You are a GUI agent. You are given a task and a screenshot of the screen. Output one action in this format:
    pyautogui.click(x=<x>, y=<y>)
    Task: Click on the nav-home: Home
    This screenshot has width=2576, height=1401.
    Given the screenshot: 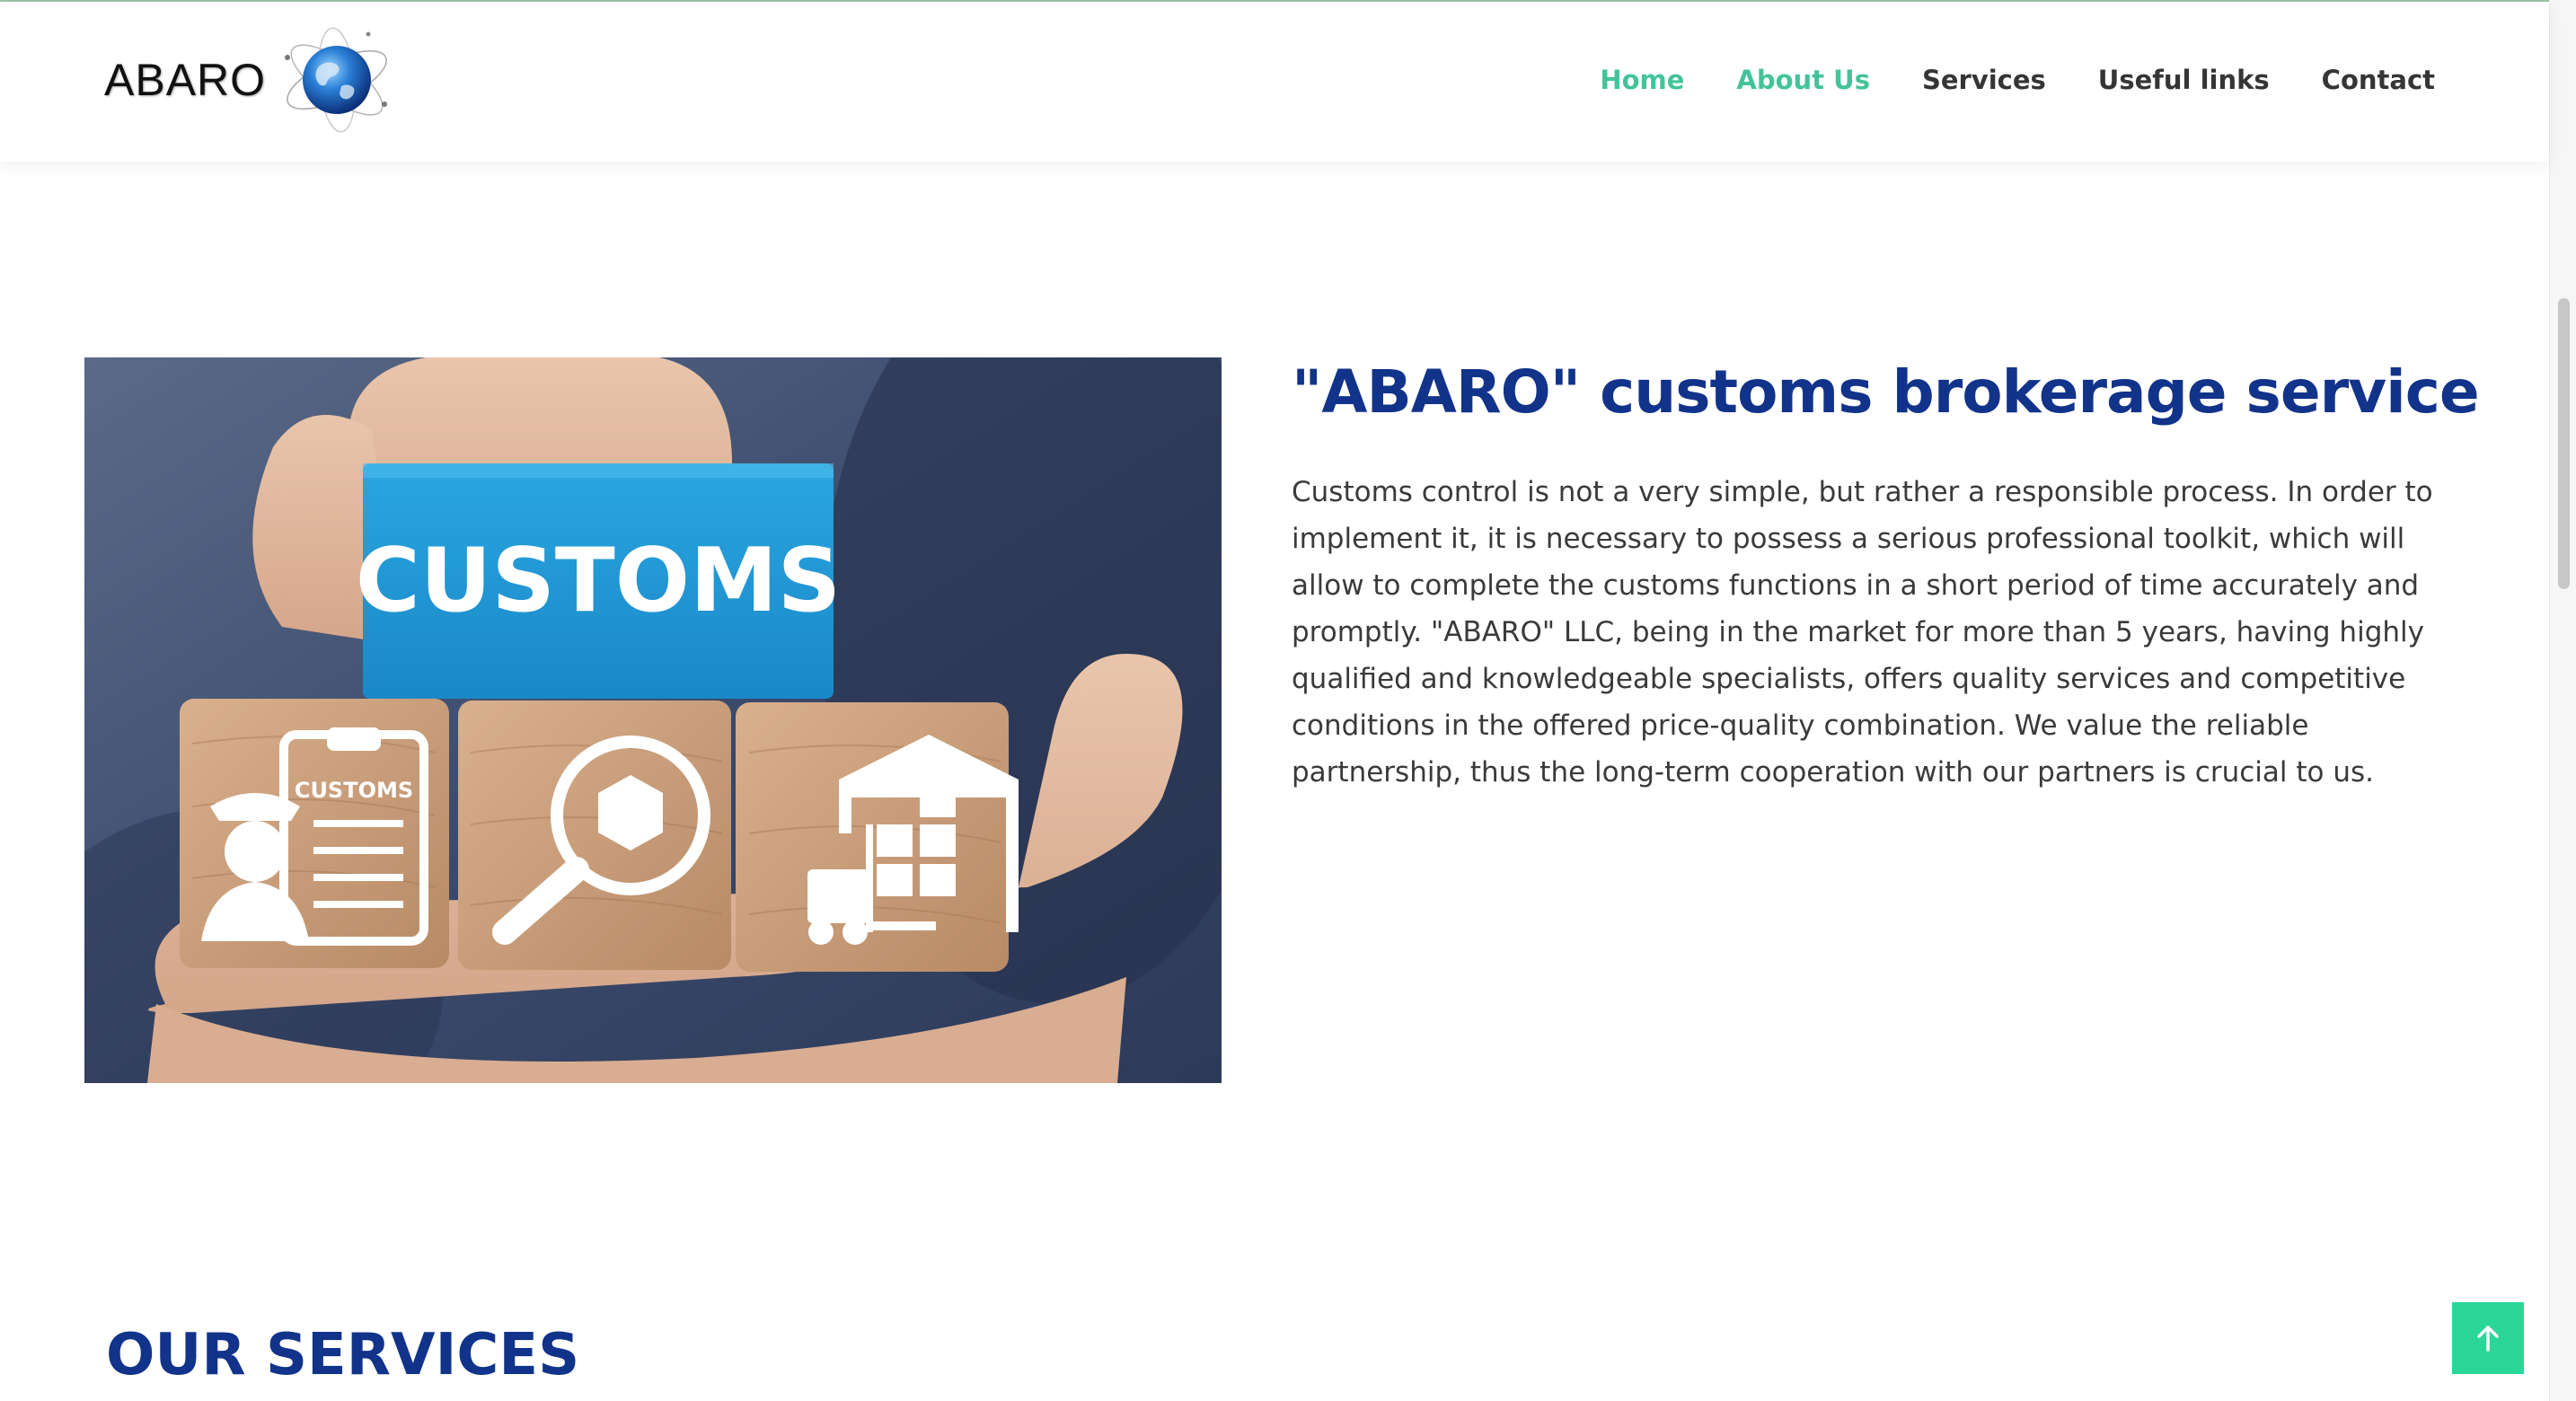 What is the action you would take?
    pyautogui.click(x=1642, y=84)
    